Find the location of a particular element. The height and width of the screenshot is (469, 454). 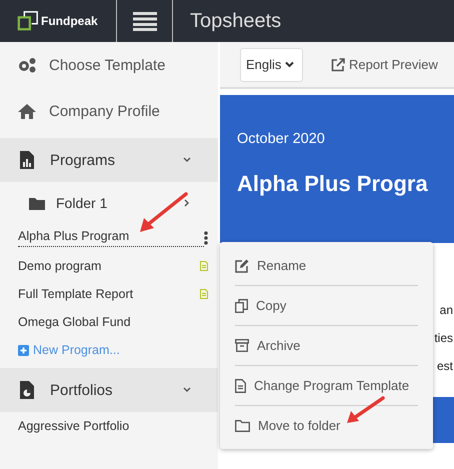

menu-item: Change Program Template is located at coordinates (326, 386).